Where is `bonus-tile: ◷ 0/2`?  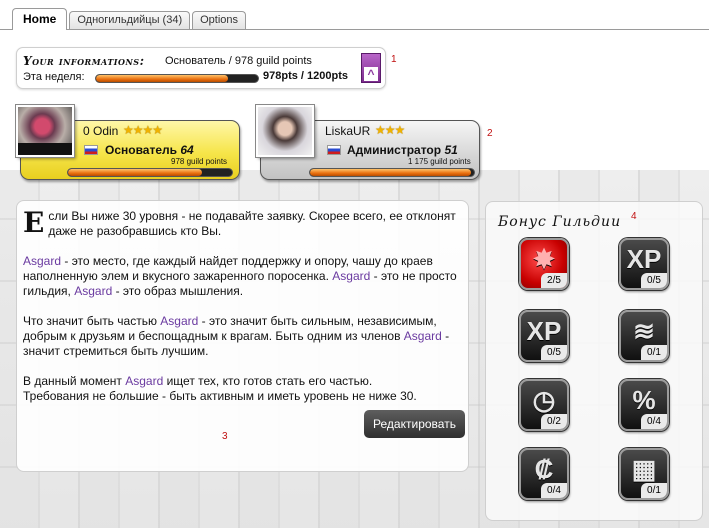 bonus-tile: ◷ 0/2 is located at coordinates (544, 405).